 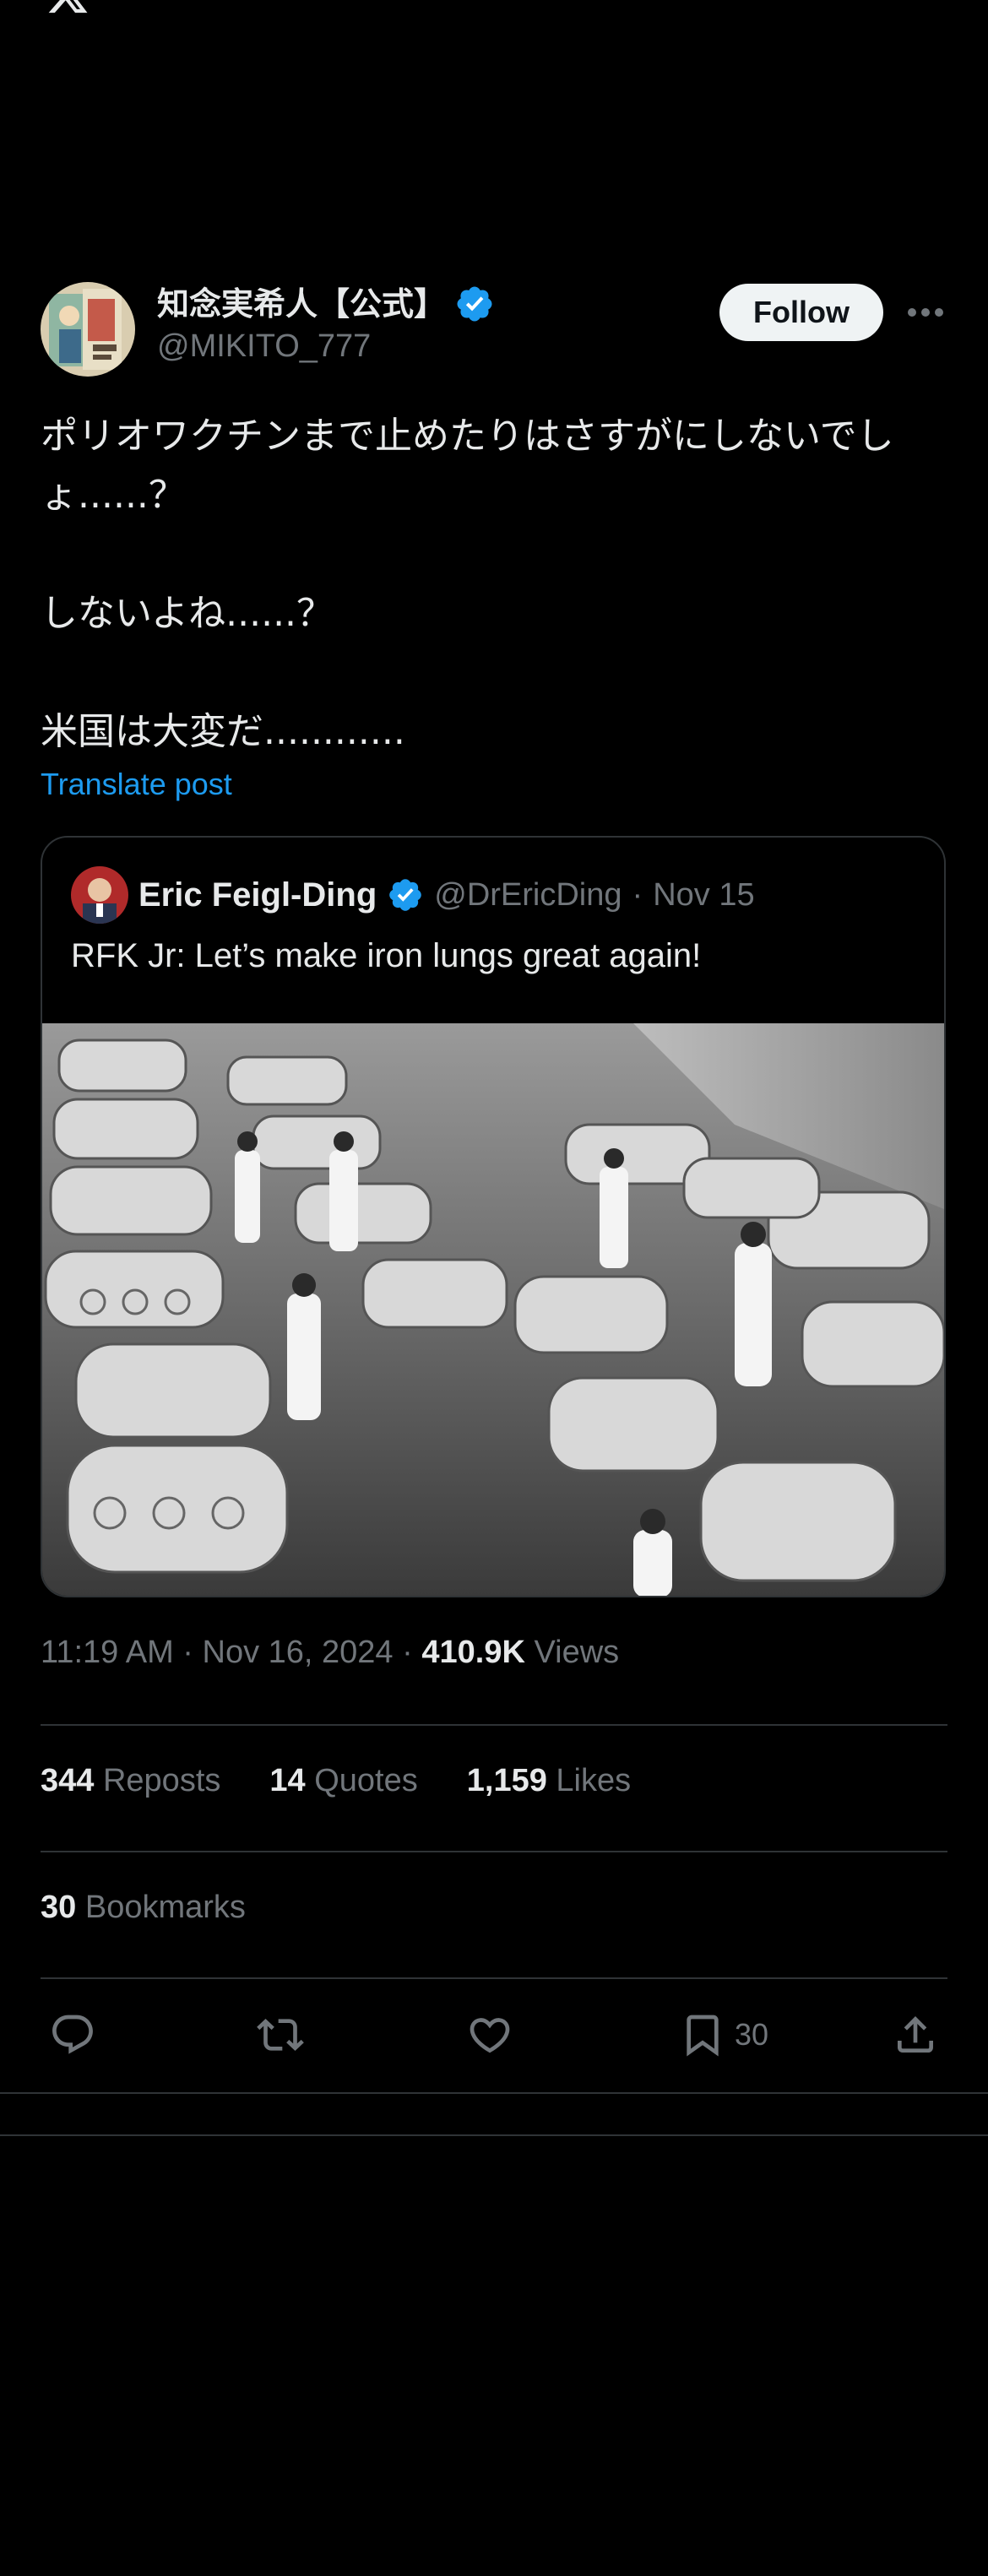 I want to click on action-bar: 30, so click(x=494, y=2035).